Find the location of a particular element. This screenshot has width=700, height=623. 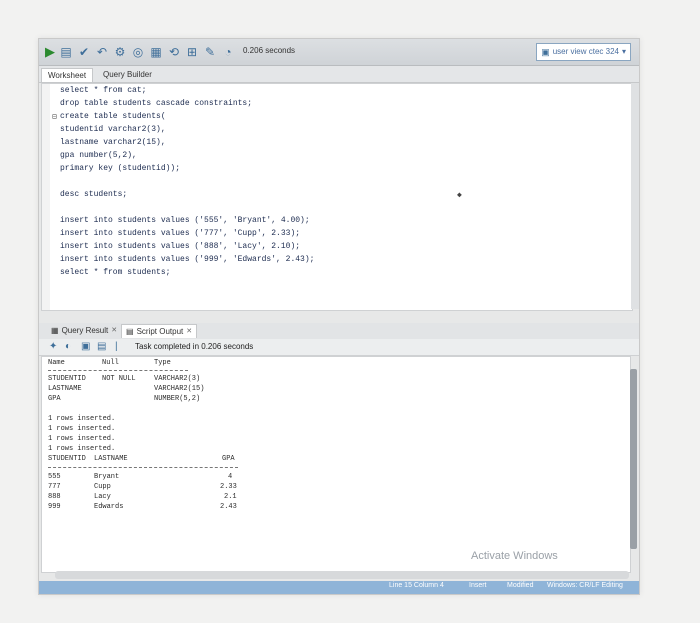

tab-script-output-label: Script Output is located at coordinates (160, 331).